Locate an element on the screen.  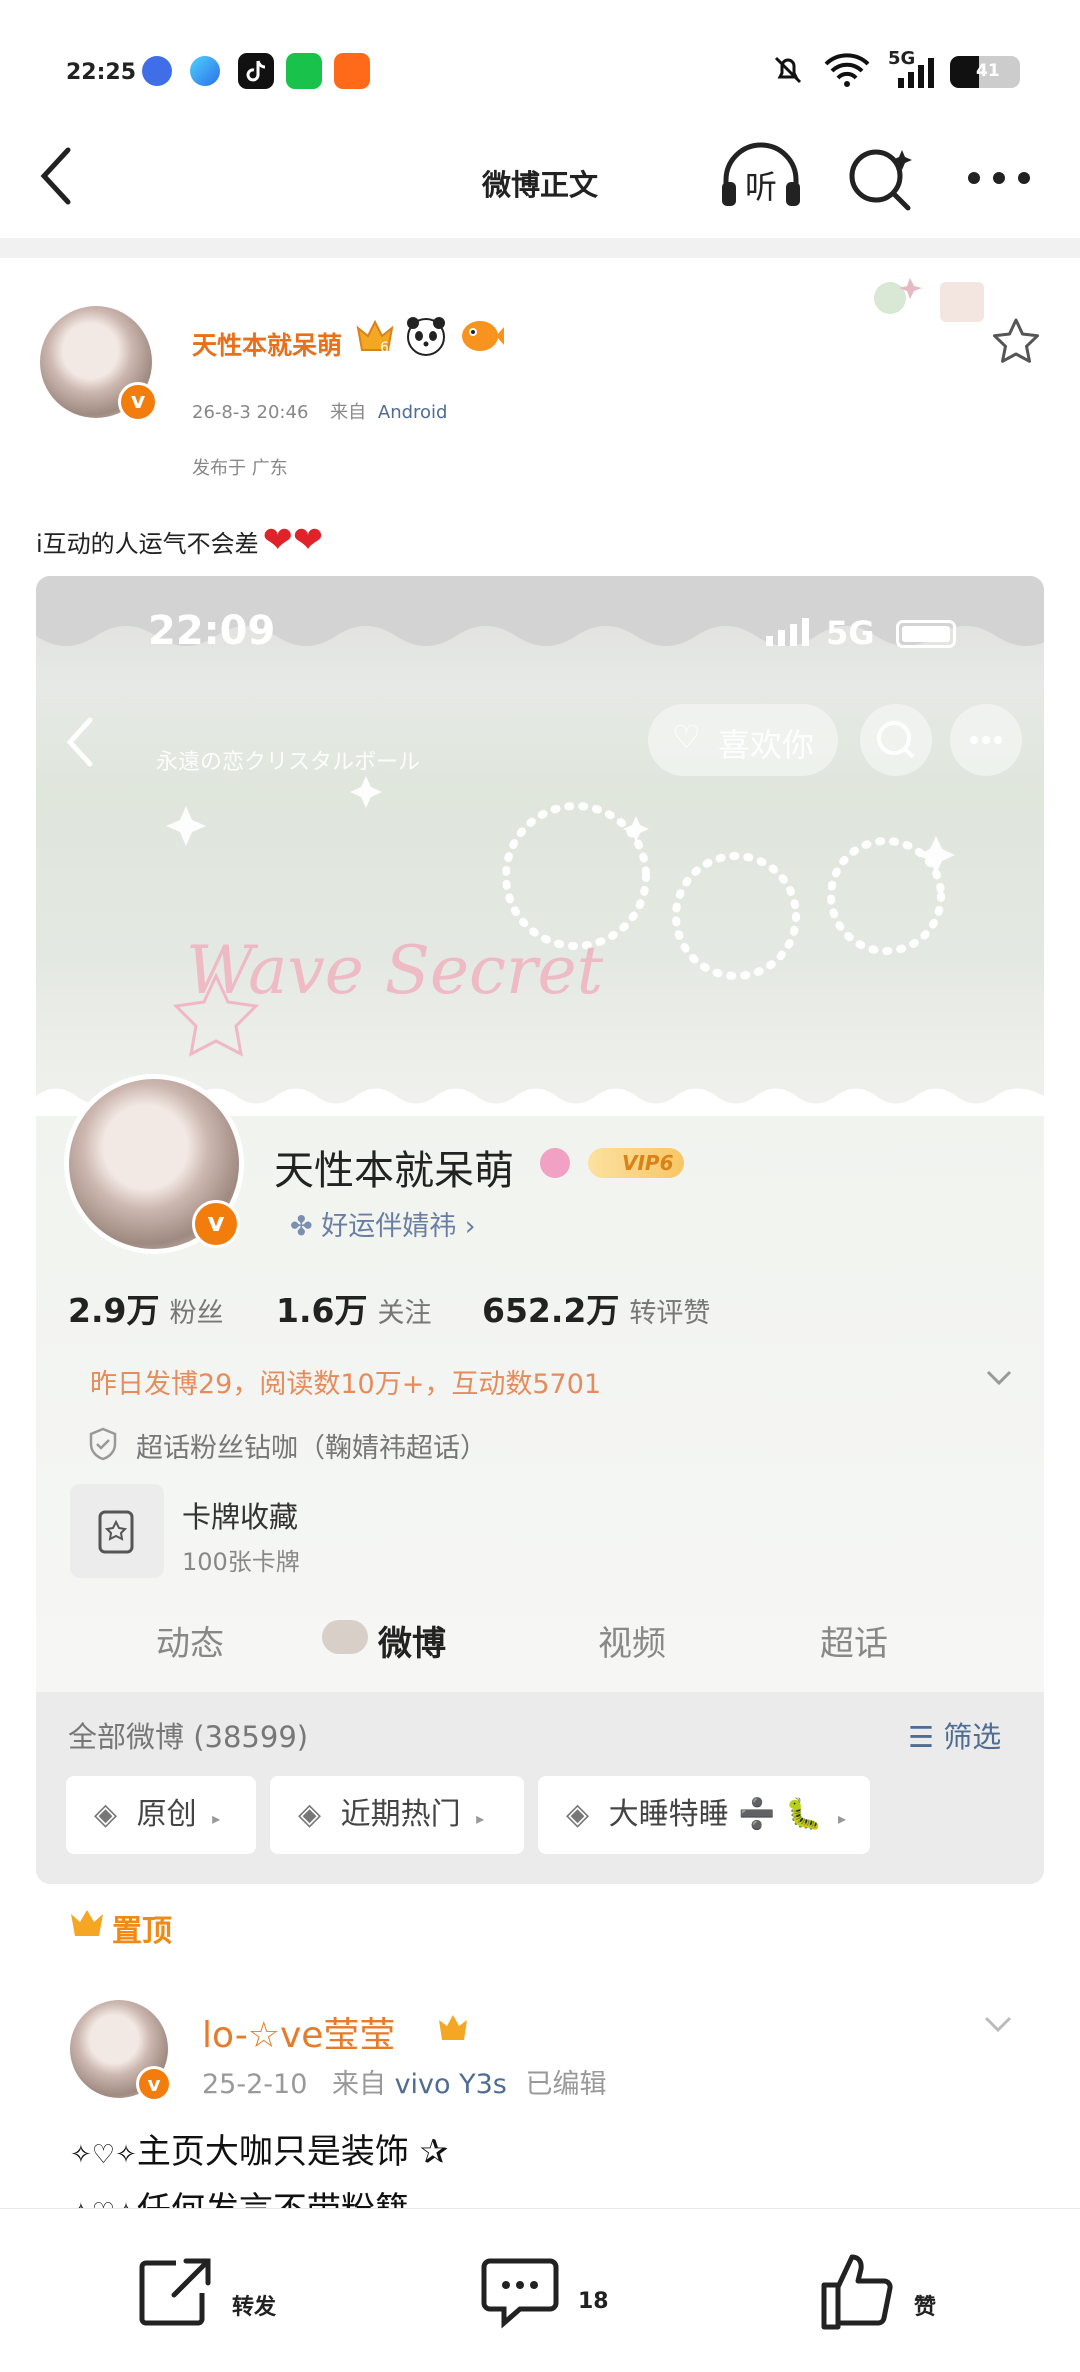
search-icon is located at coordinates (881, 179).